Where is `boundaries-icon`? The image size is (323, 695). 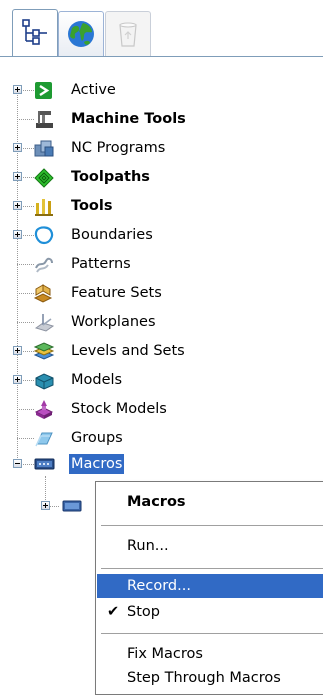
boundaries-icon is located at coordinates (44, 235).